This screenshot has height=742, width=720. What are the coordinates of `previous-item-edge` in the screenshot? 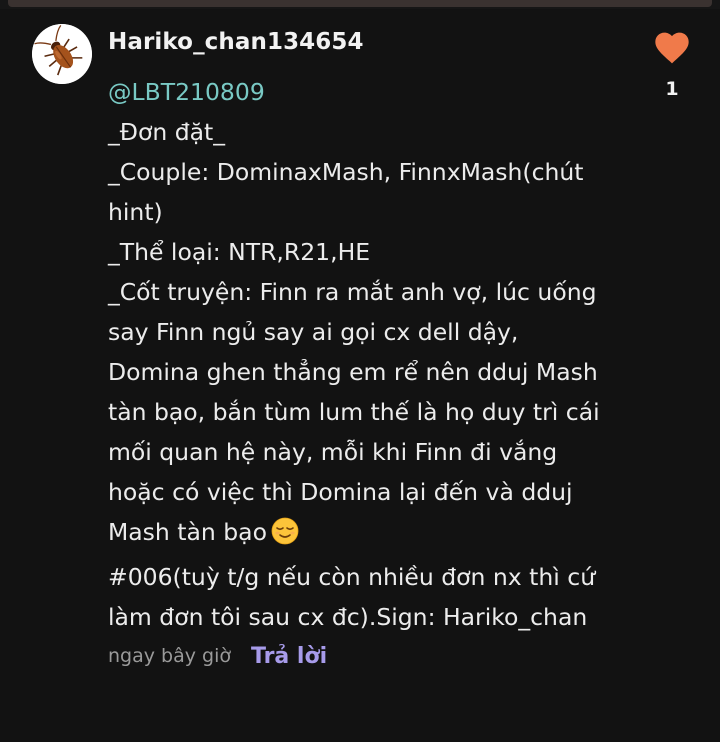 It's located at (360, 4).